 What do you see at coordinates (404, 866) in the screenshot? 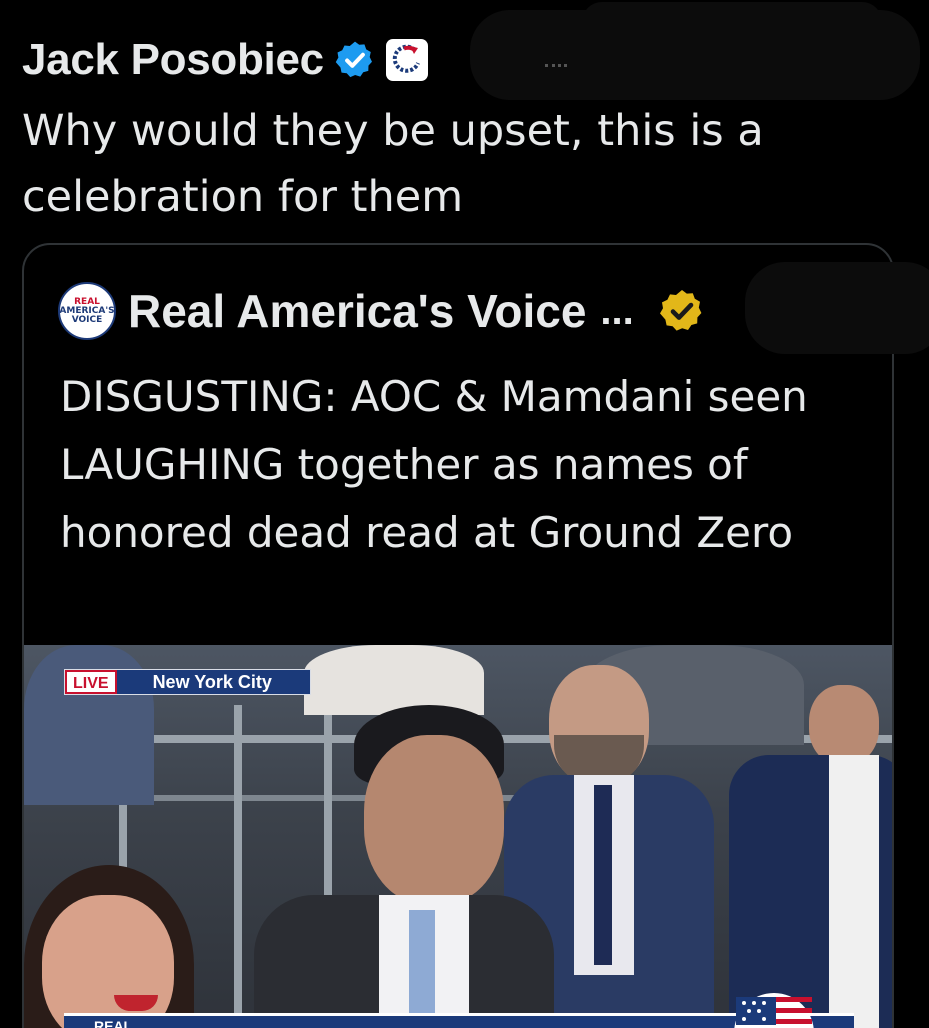
I see `person-center` at bounding box center [404, 866].